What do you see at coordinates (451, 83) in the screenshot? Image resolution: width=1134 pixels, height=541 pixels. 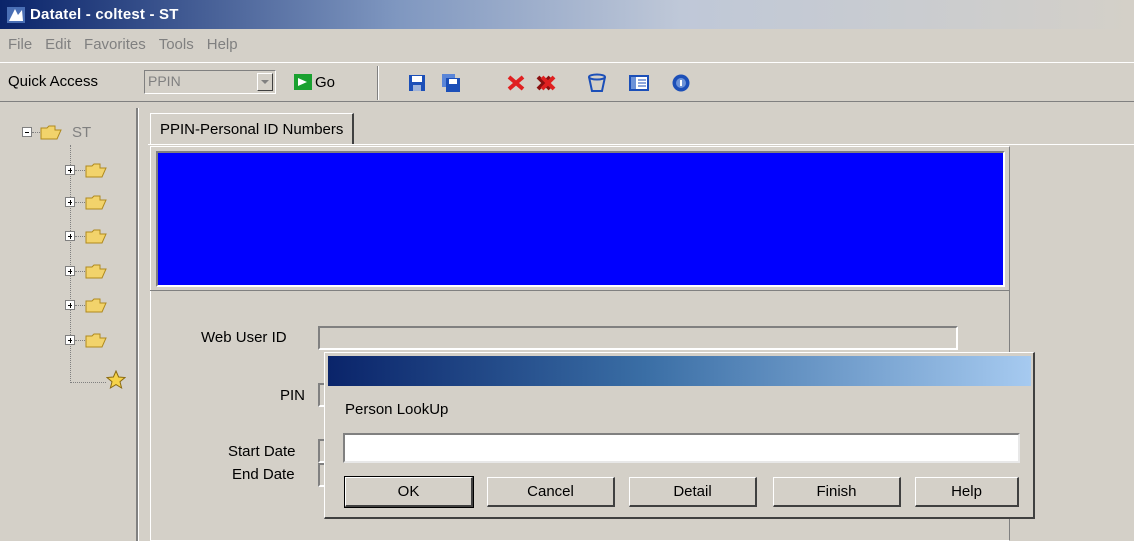 I see `save-all-icon` at bounding box center [451, 83].